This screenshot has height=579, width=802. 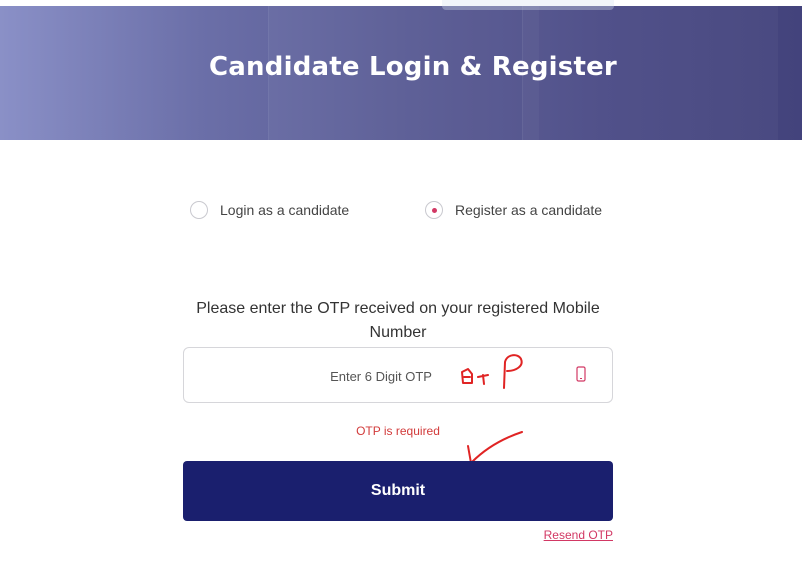 I want to click on login-option-label: Login as a candidate, so click(x=285, y=210).